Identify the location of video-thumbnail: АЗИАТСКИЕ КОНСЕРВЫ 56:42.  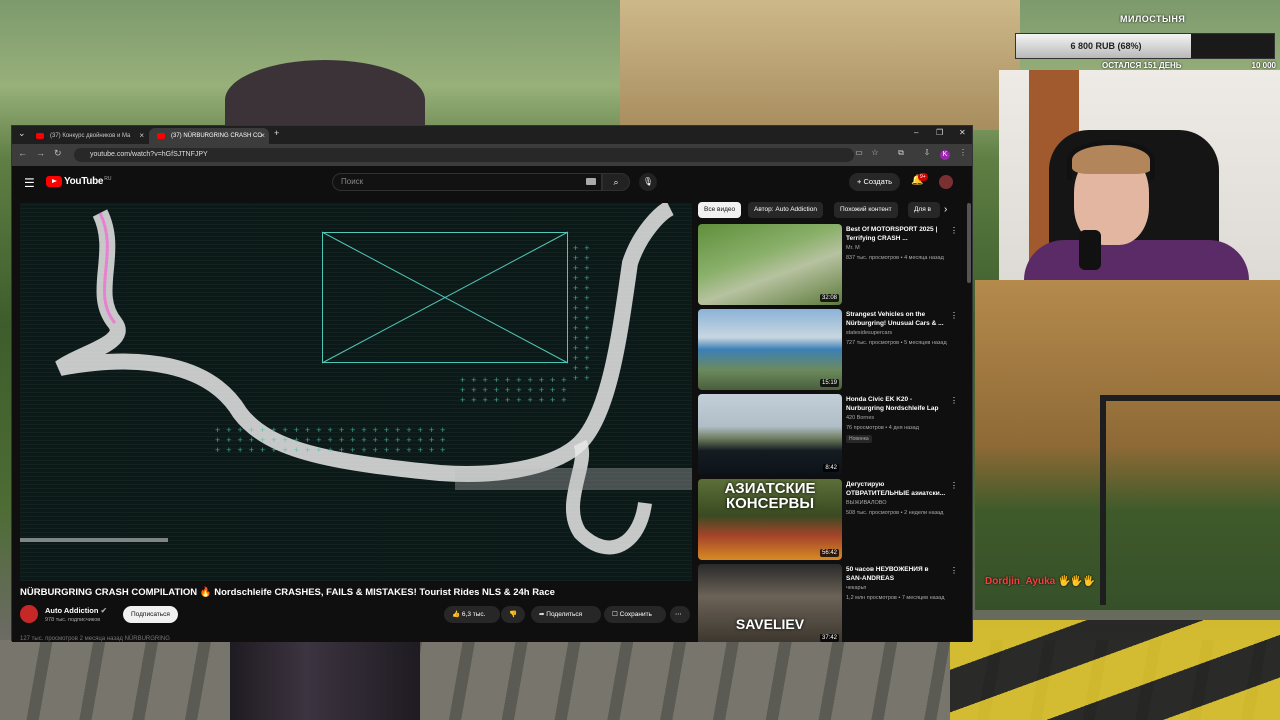
(770, 519).